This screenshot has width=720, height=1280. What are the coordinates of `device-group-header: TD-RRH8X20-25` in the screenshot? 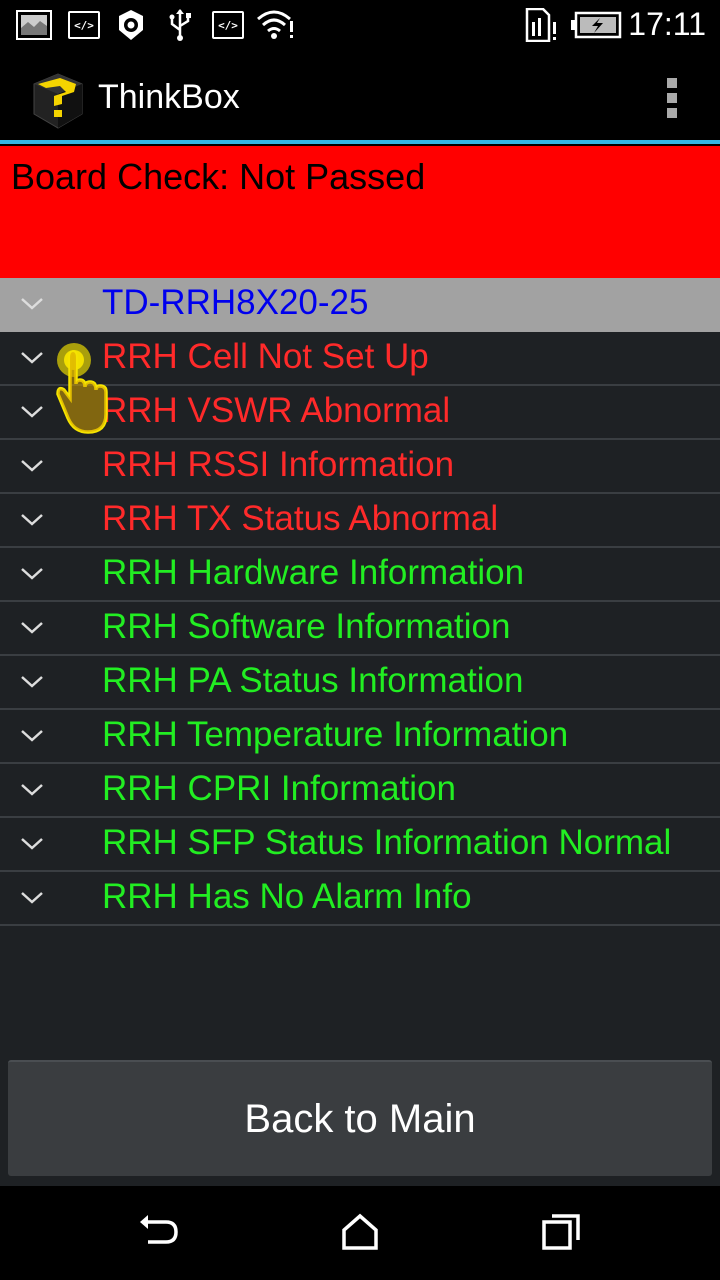 It's located at (360, 305).